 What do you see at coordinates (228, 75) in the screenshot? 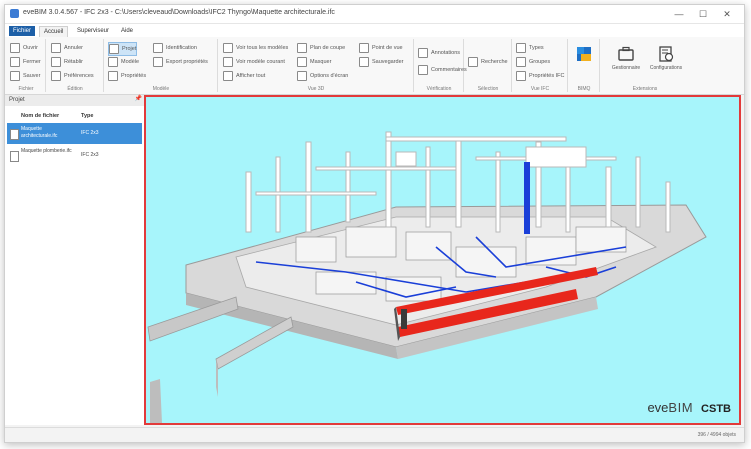
I see `show-all-icon` at bounding box center [228, 75].